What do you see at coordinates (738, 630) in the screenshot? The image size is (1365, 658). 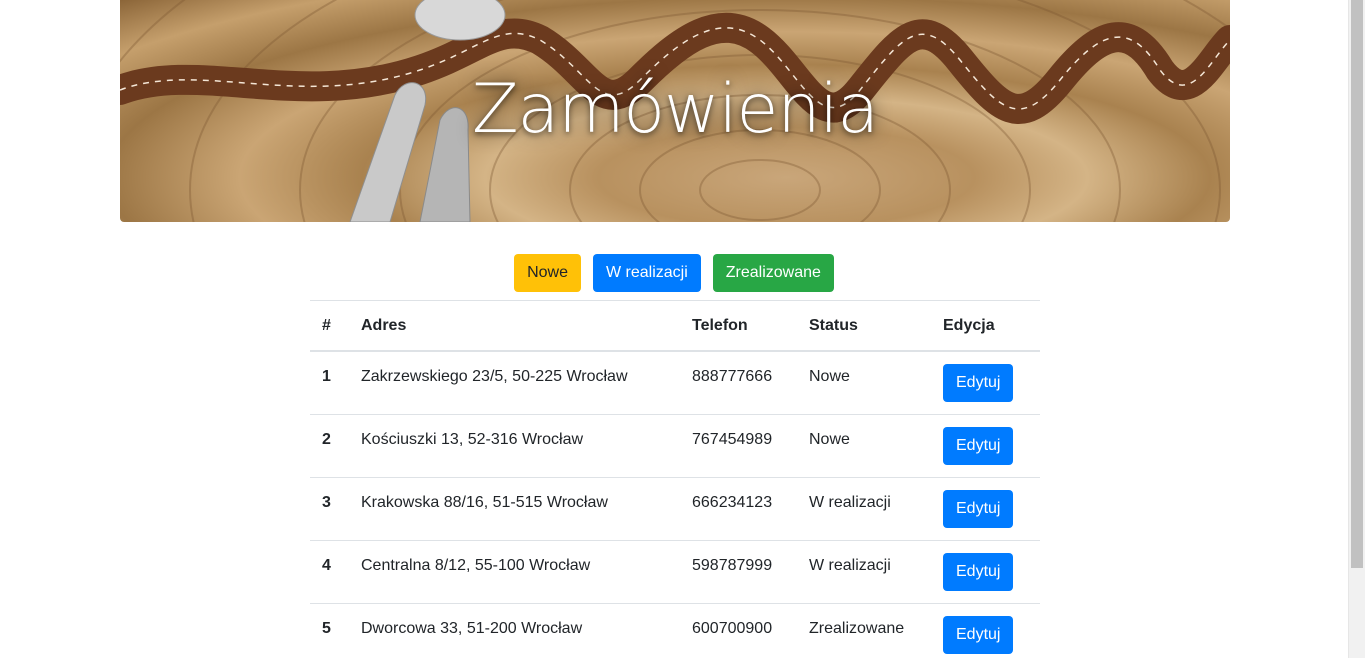 I see `order-phone: 600700900` at bounding box center [738, 630].